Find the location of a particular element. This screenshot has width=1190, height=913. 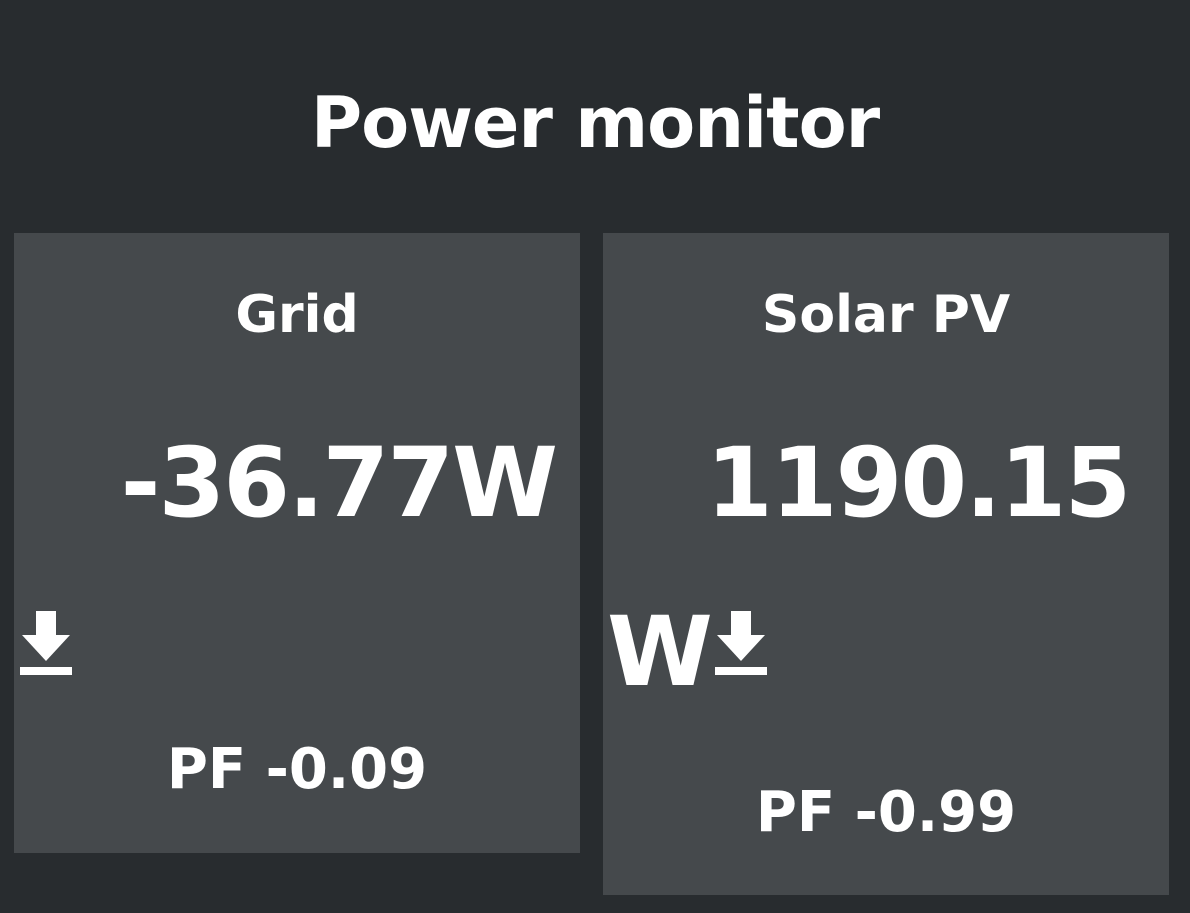

grid-card-title: Grid is located at coordinates (297, 315).